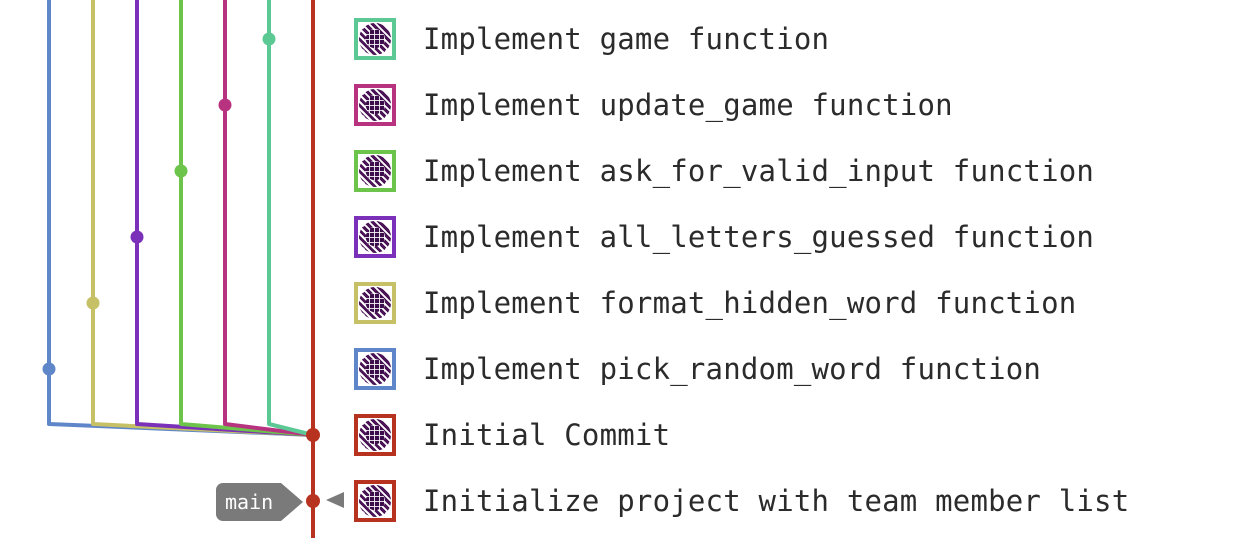 This screenshot has width=1242, height=538. Describe the element at coordinates (759, 171) in the screenshot. I see `commit-message: Implement ask_for_valid_input function` at that location.